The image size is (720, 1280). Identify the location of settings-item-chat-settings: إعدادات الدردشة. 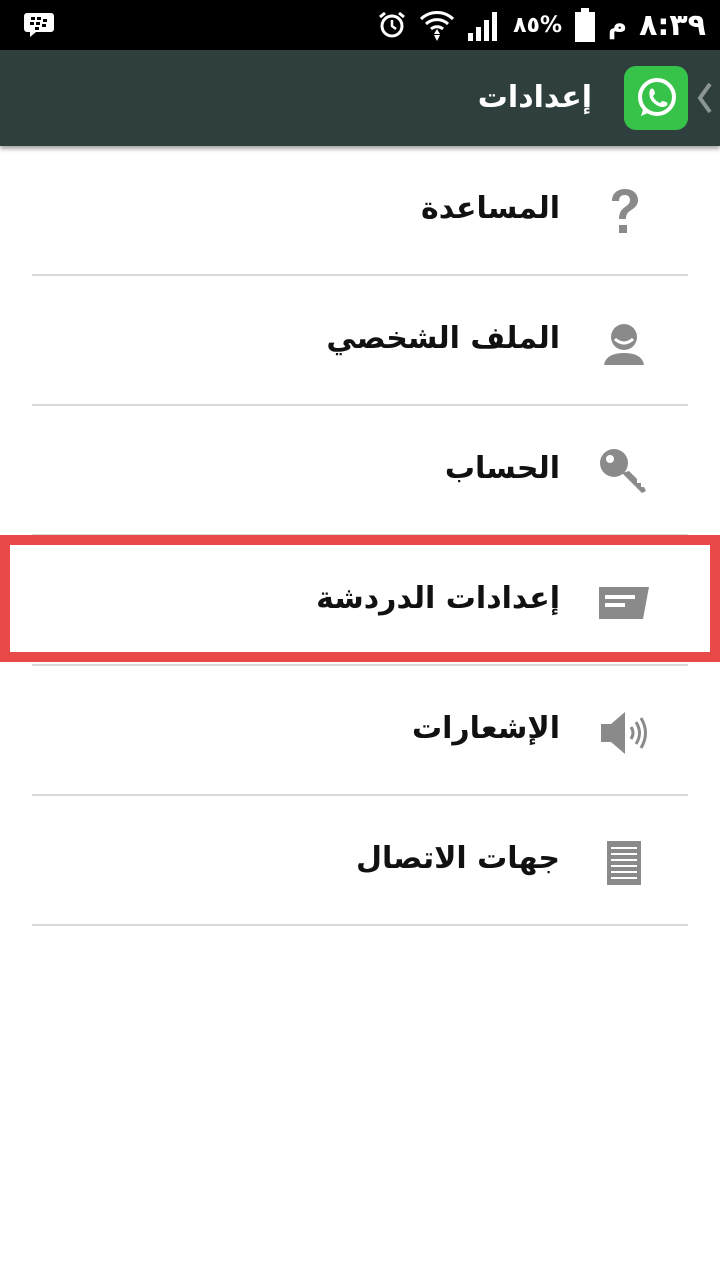
(360, 601).